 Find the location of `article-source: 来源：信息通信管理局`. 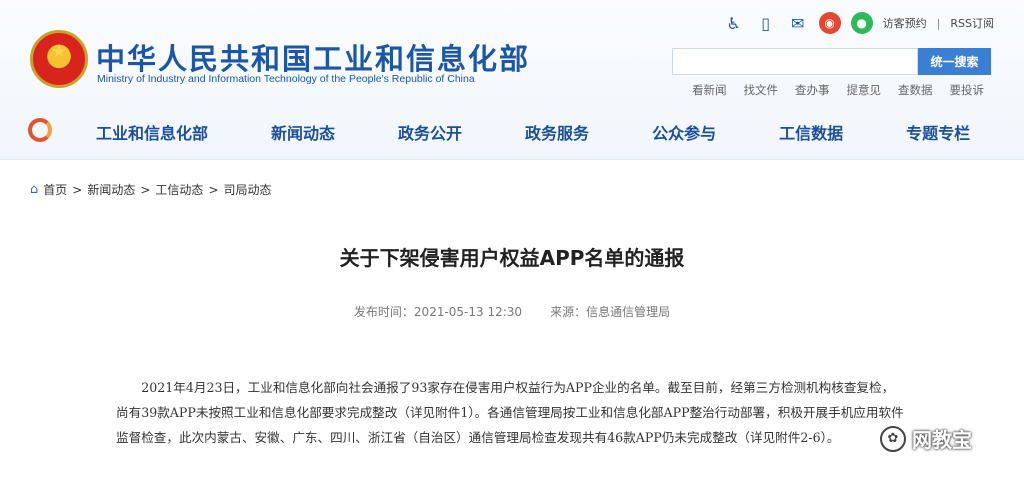

article-source: 来源：信息通信管理局 is located at coordinates (610, 312).